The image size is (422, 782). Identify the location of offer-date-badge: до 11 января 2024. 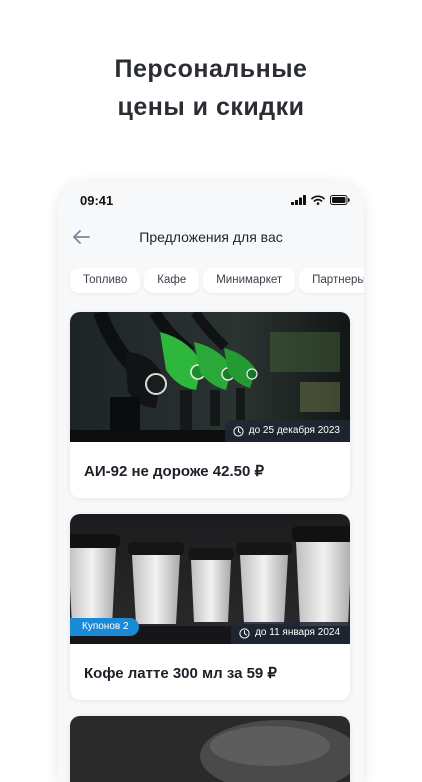
(290, 633).